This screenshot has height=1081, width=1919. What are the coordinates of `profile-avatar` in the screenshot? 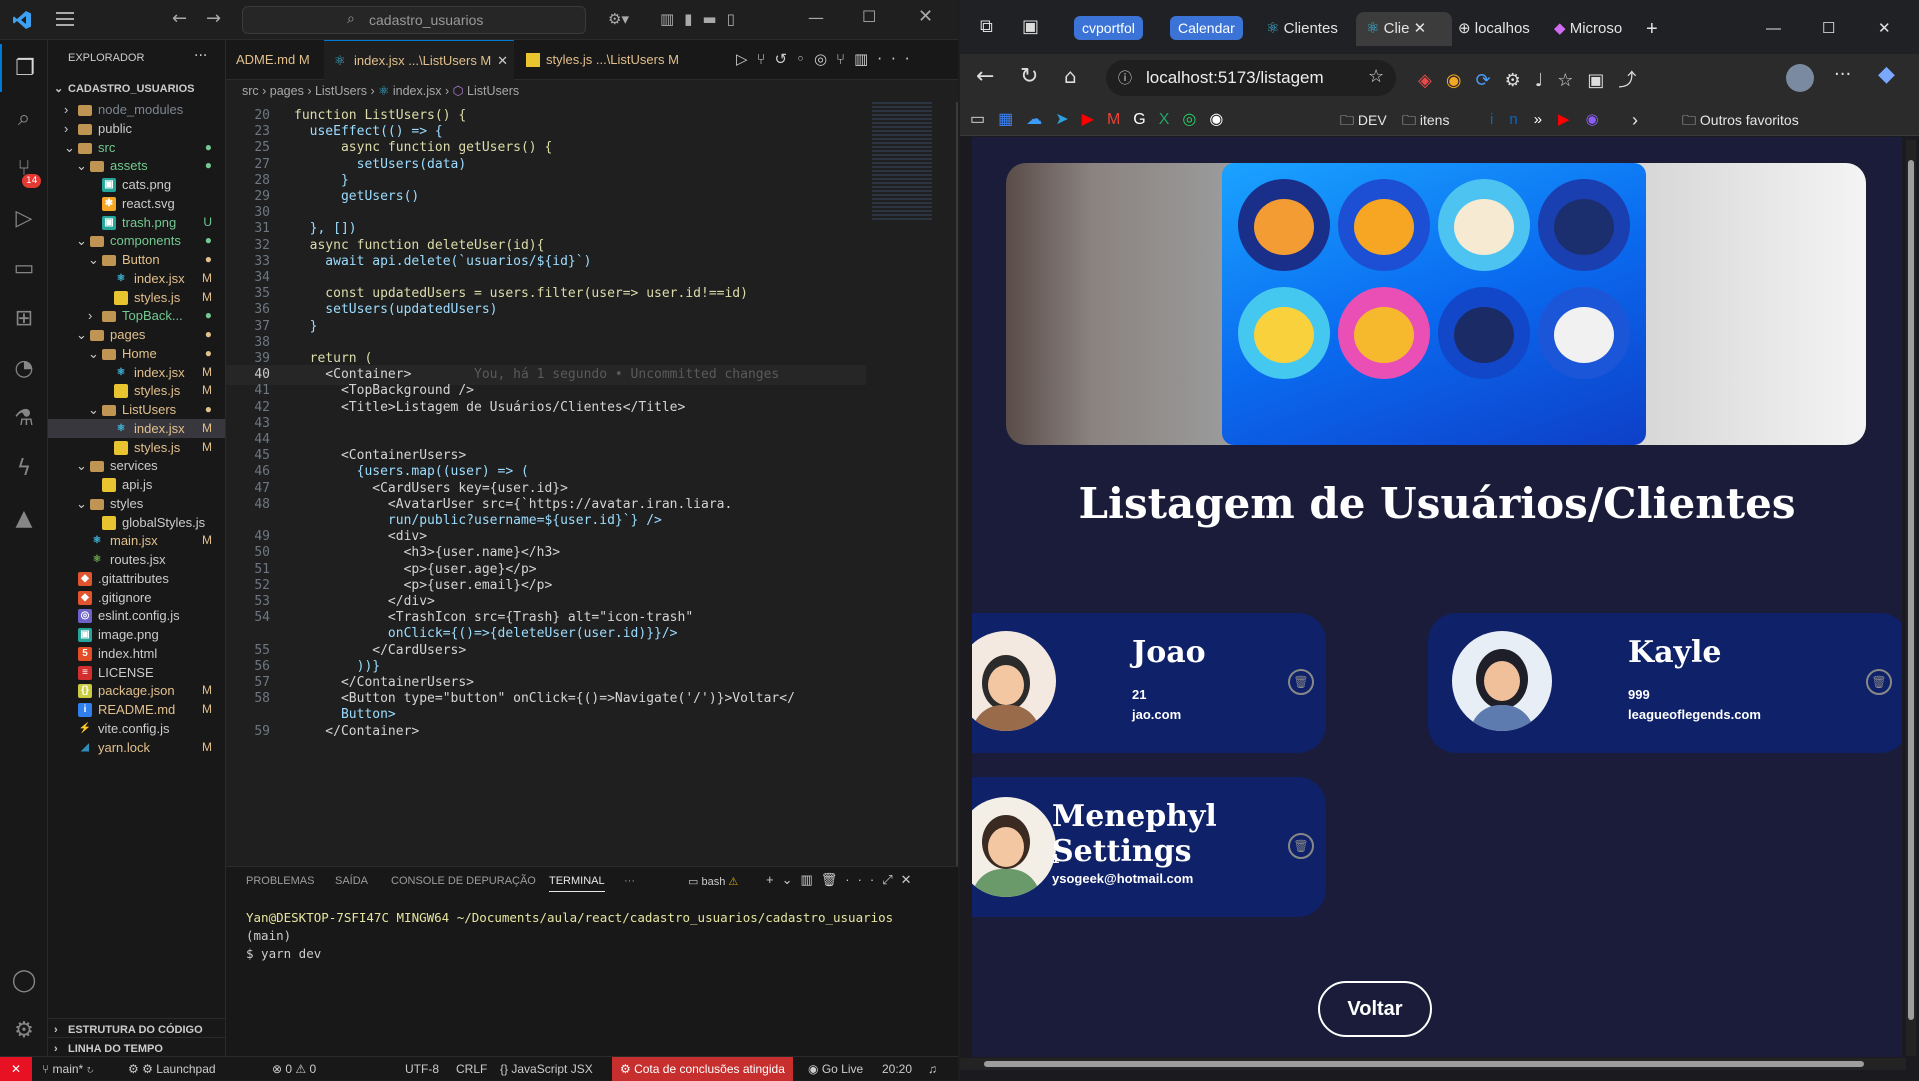 It's located at (1800, 78).